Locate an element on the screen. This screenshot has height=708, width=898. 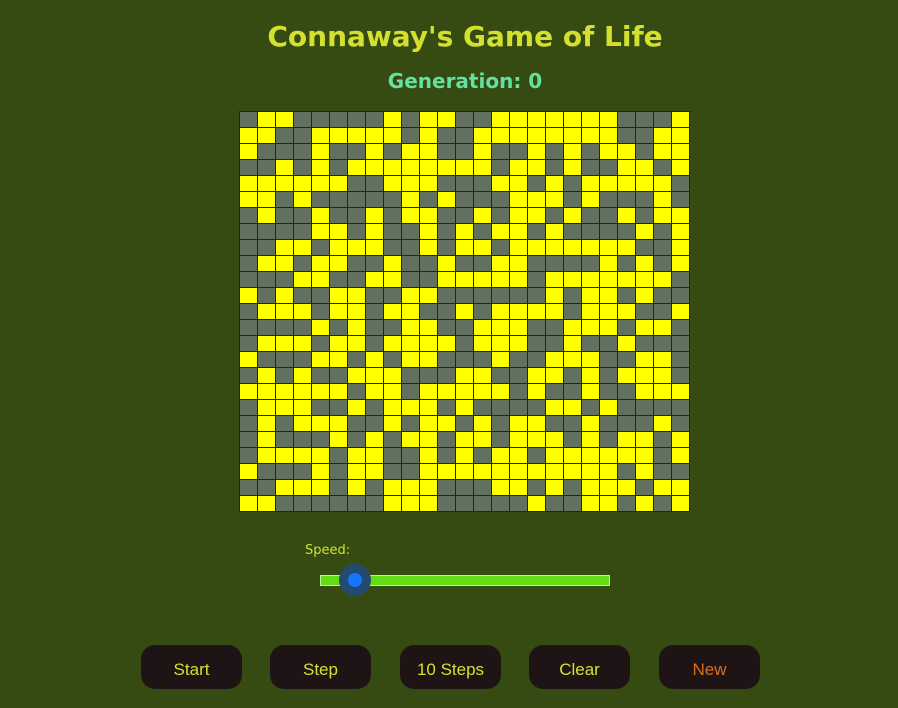
clear-button: Clear is located at coordinates (579, 667).